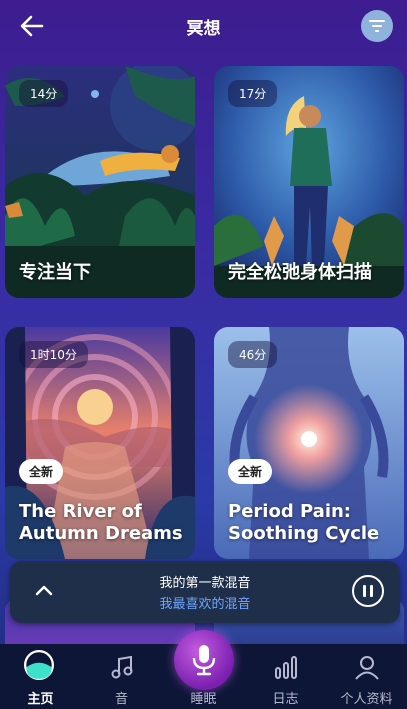  I want to click on nav-label: 睡眠, so click(203, 699).